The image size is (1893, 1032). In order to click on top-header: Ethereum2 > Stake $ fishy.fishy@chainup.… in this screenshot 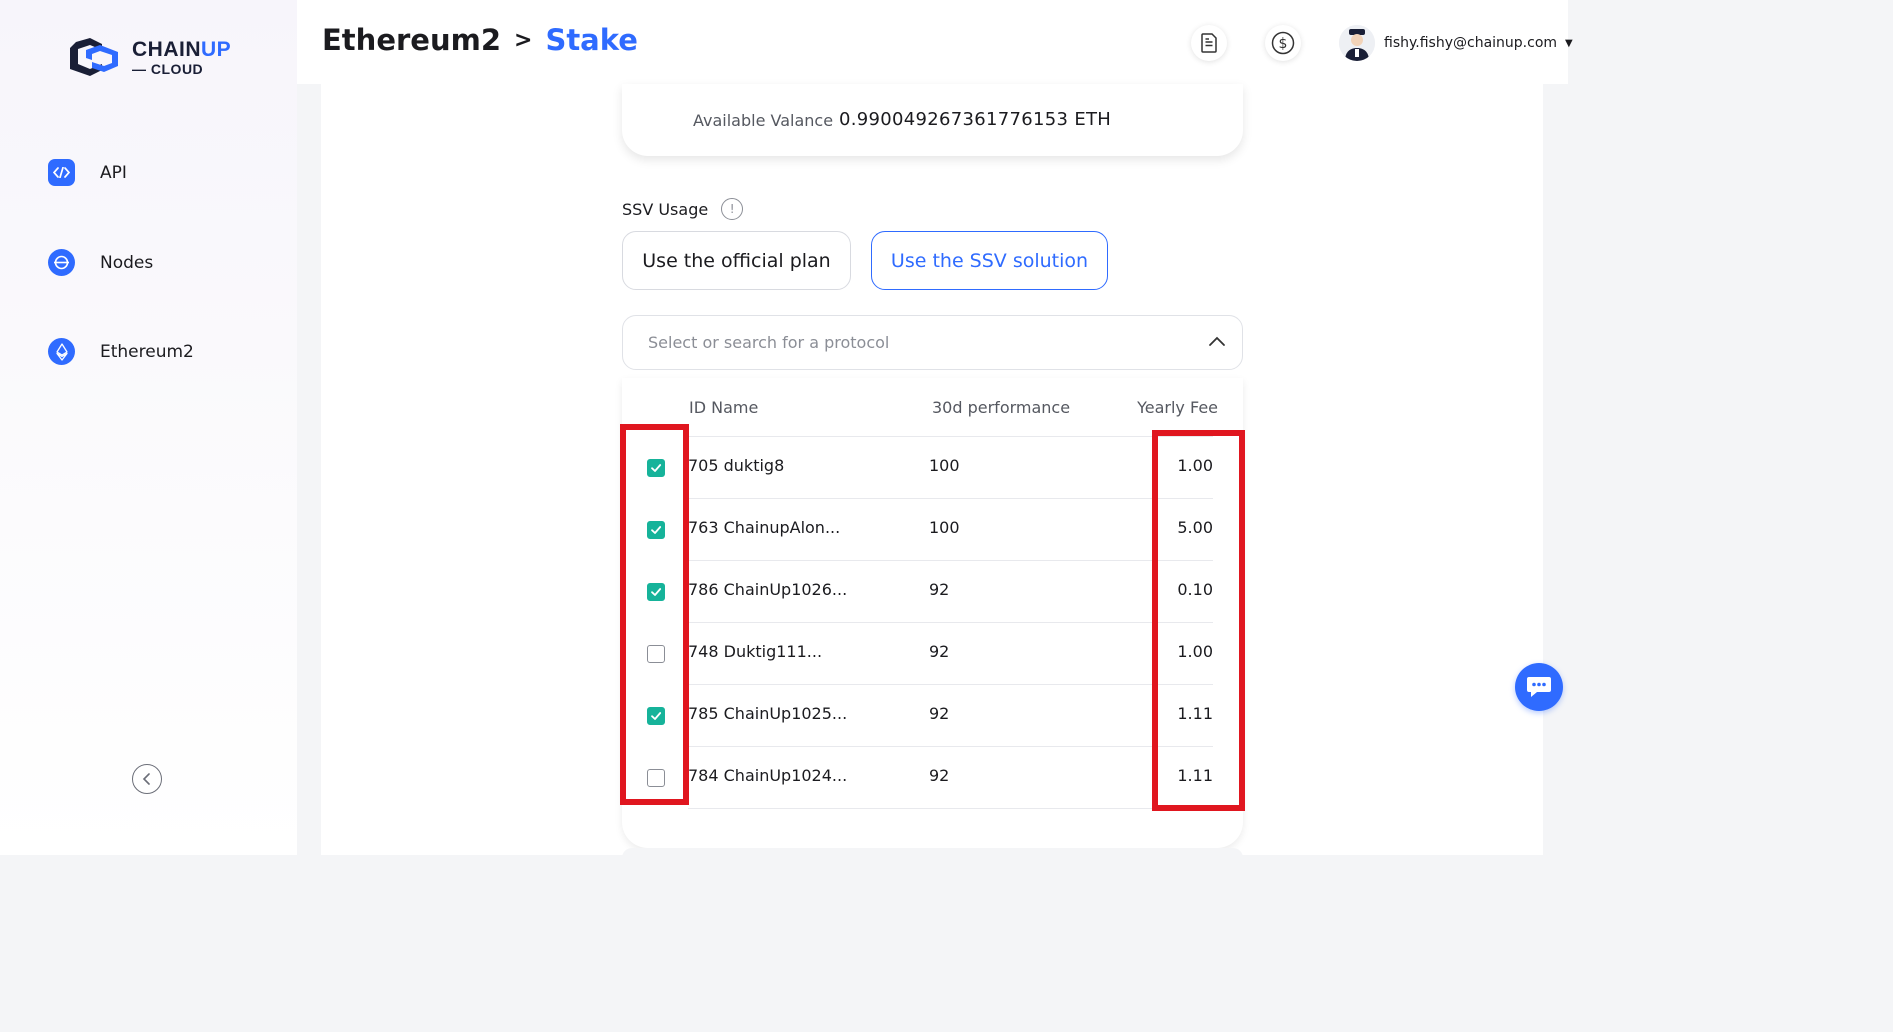, I will do `click(935, 42)`.